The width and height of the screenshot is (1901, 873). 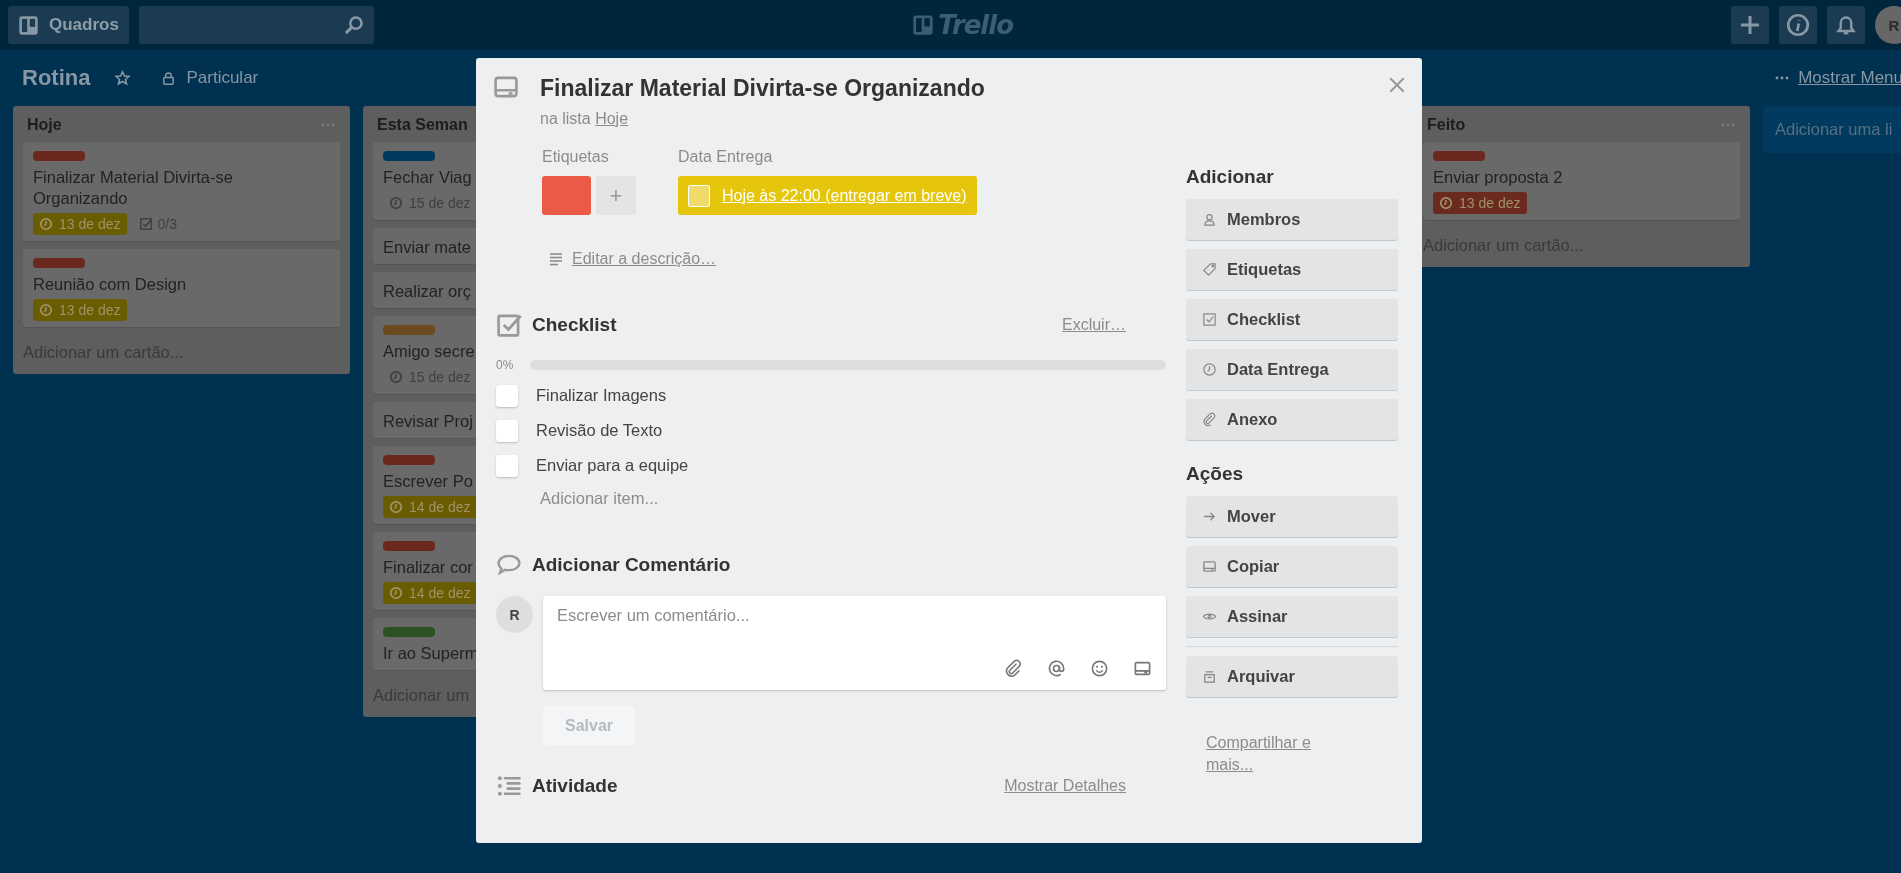 What do you see at coordinates (1292, 676) in the screenshot?
I see `archive-button: Arquivar` at bounding box center [1292, 676].